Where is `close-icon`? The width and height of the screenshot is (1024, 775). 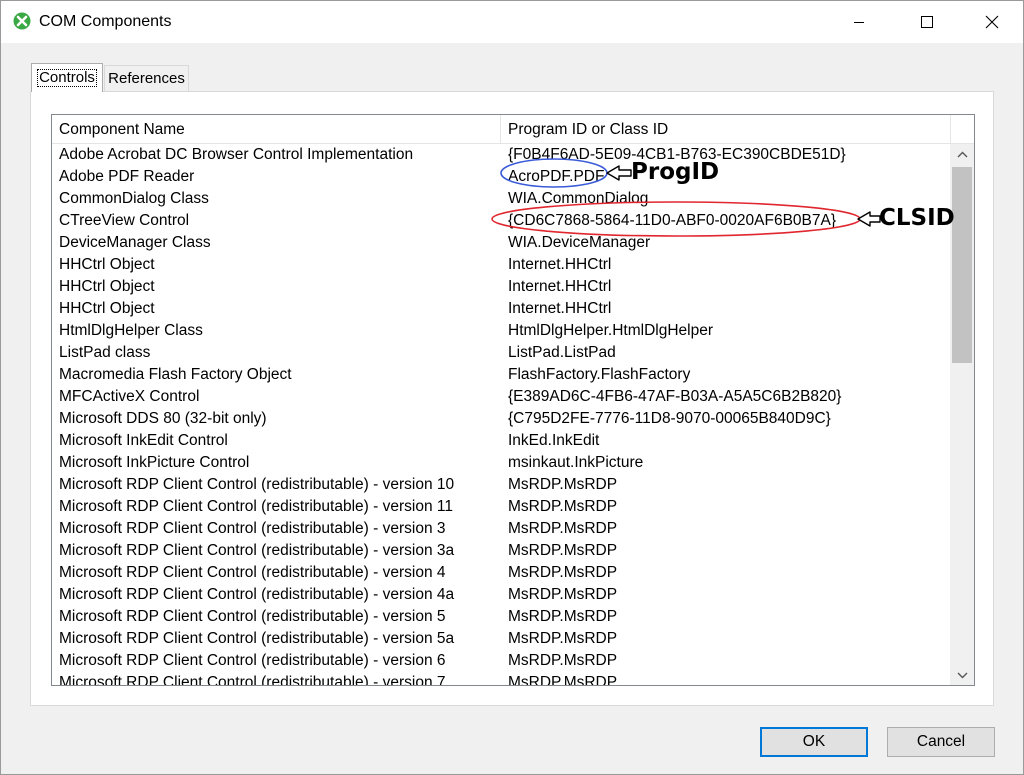 close-icon is located at coordinates (992, 22).